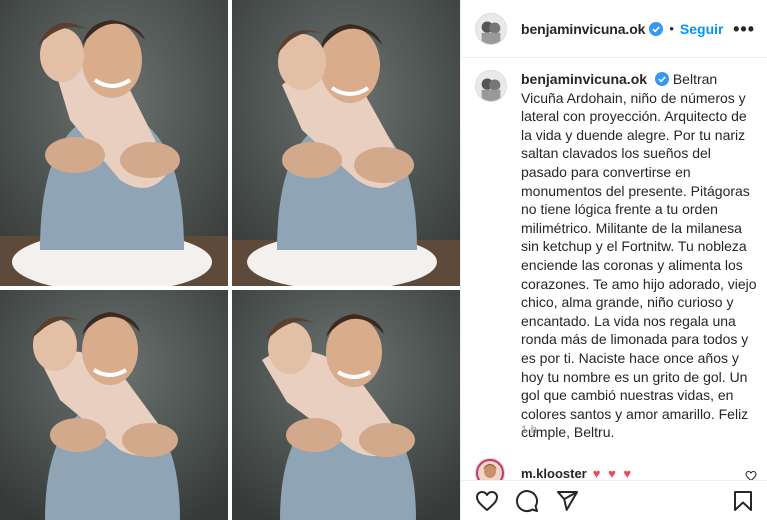 The width and height of the screenshot is (767, 520). I want to click on heart-icon, so click(487, 500).